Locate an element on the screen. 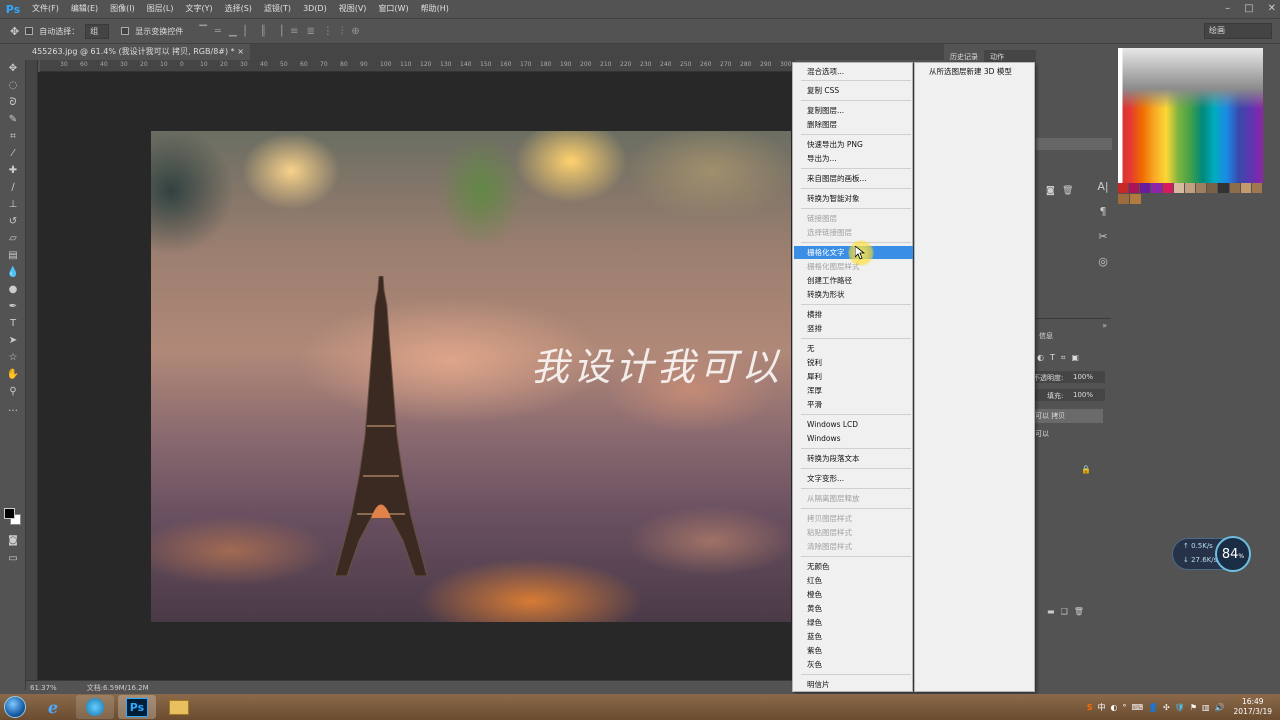 This screenshot has height=720, width=1280. user-icon: 👤 is located at coordinates (1153, 707).